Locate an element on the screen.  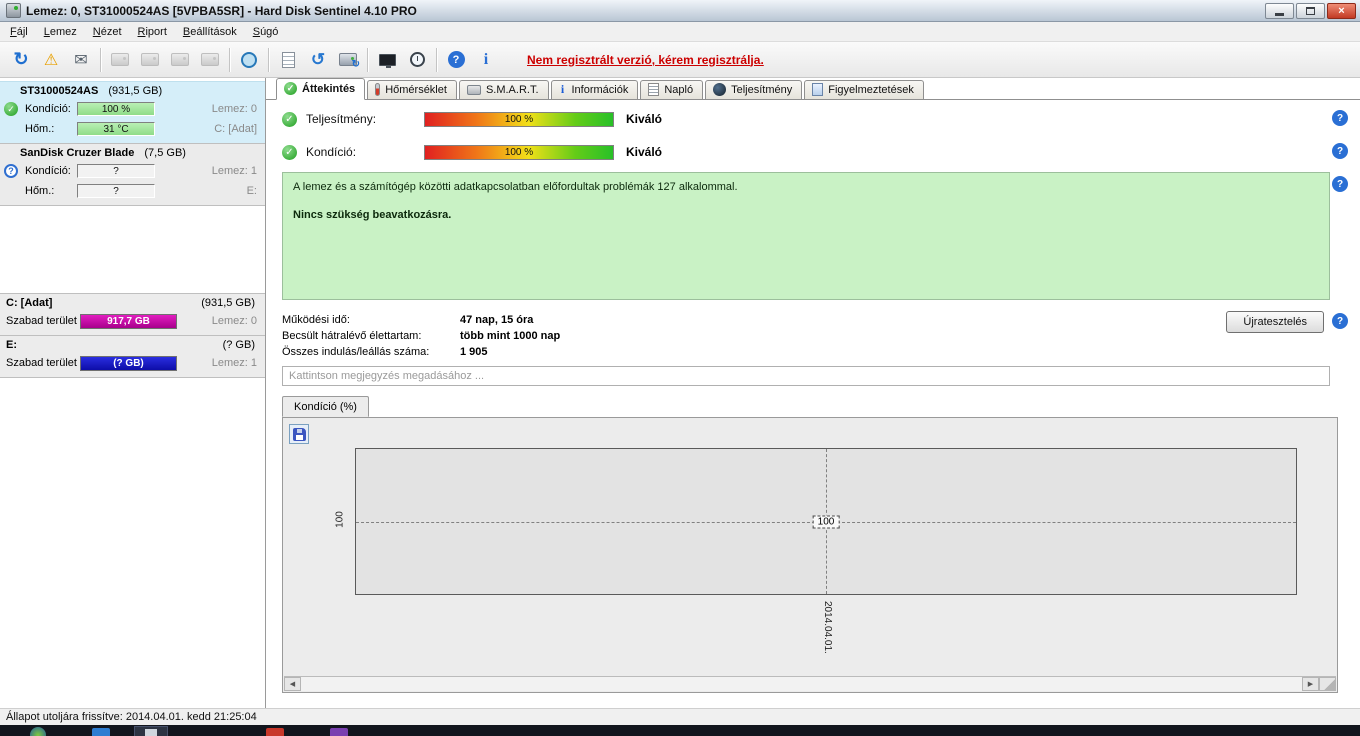
partition-header: E: (? GB) is located at coordinates (132, 344).